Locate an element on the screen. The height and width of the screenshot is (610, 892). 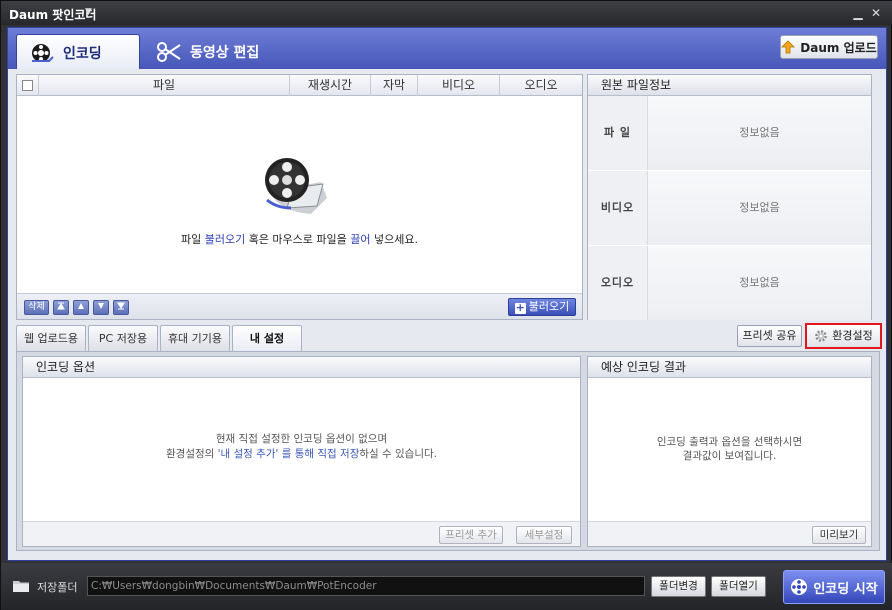
tab-encoding: 인코딩 is located at coordinates (78, 52).